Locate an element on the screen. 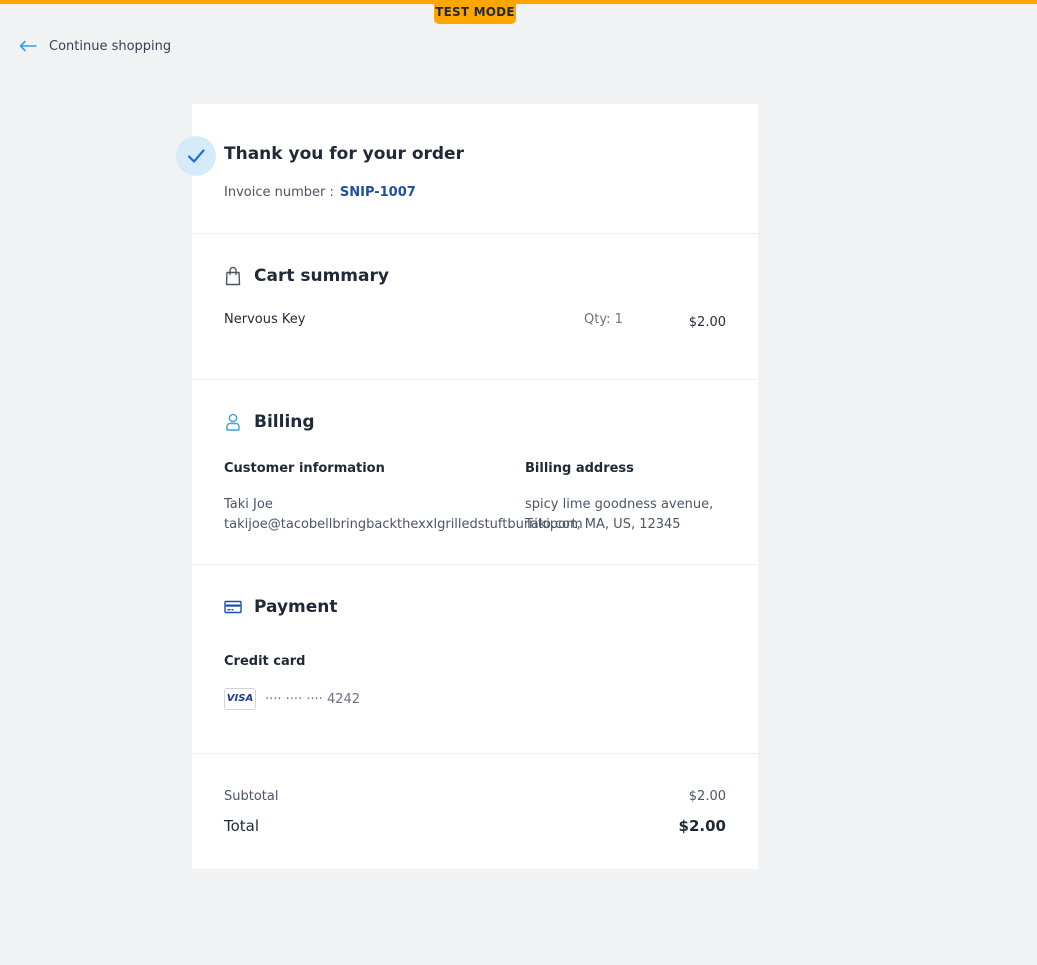  line-item-qty: Qty: 1 is located at coordinates (603, 319).